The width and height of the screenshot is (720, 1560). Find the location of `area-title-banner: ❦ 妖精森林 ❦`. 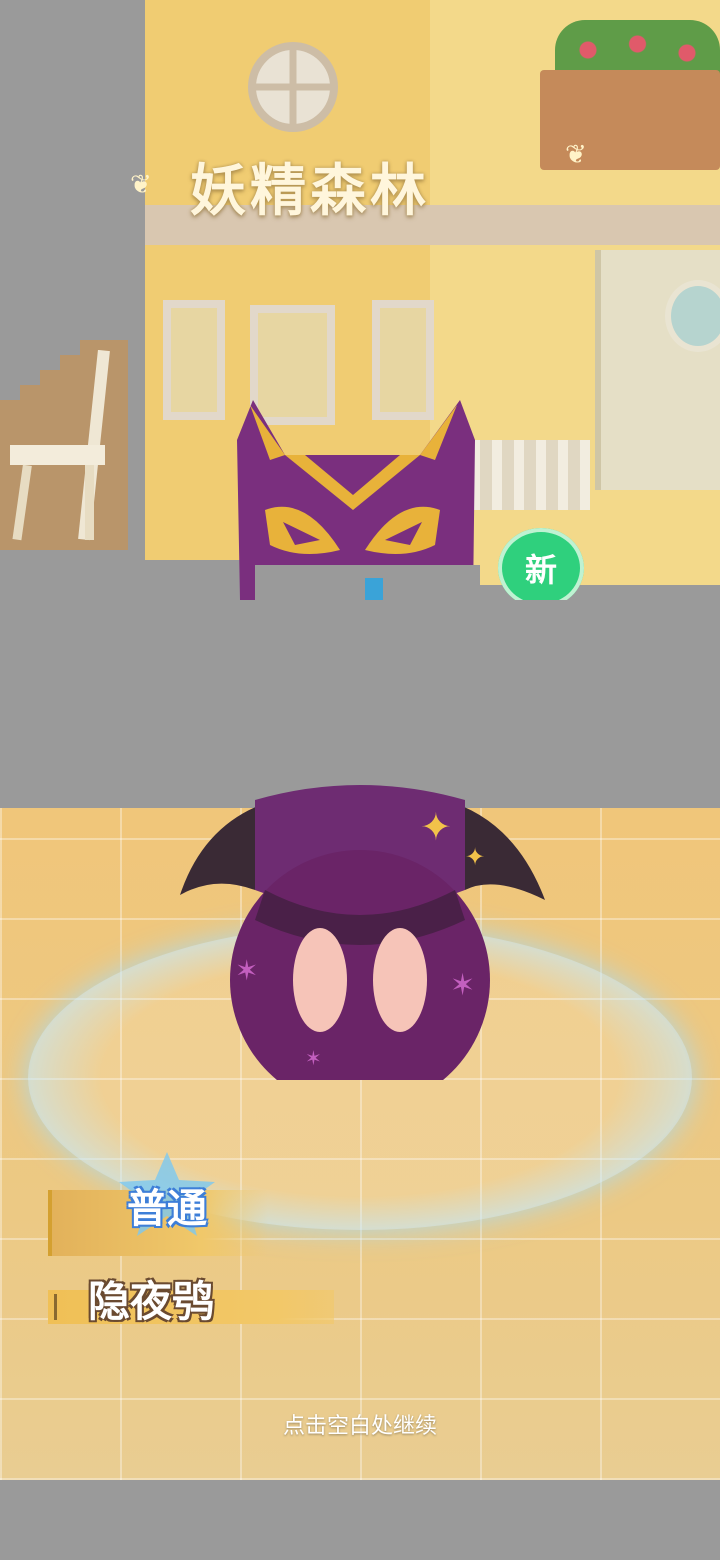

area-title-banner: ❦ 妖精森林 ❦ is located at coordinates (360, 185).